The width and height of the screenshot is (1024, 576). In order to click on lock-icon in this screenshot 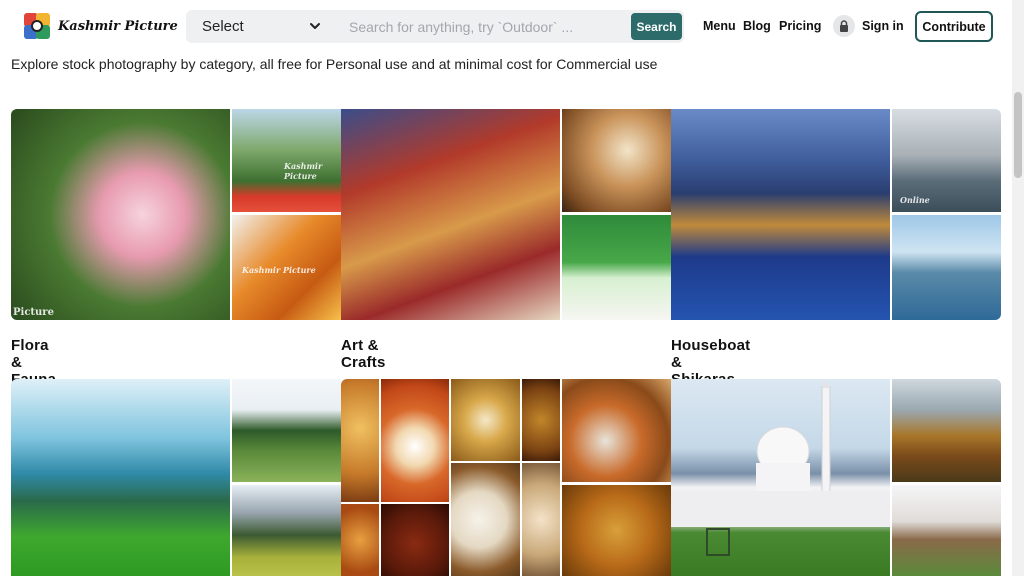, I will do `click(844, 26)`.